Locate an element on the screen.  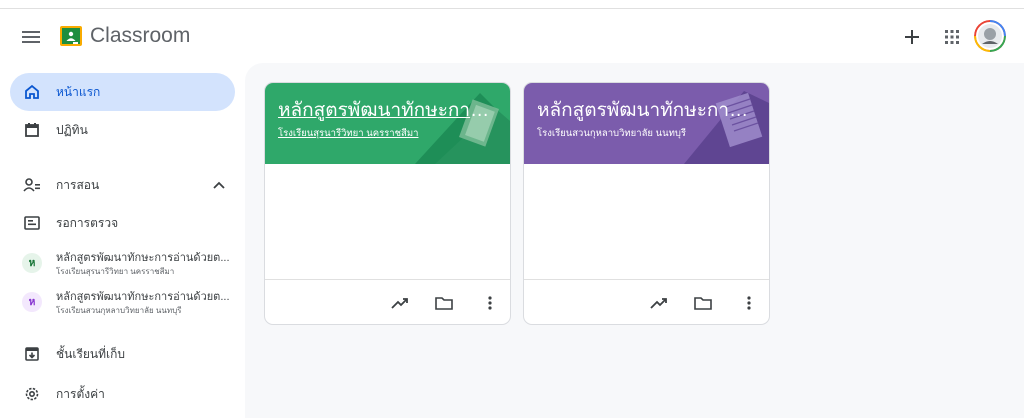
sidebar-item-label: การตั้งค่า is located at coordinates (80, 393).